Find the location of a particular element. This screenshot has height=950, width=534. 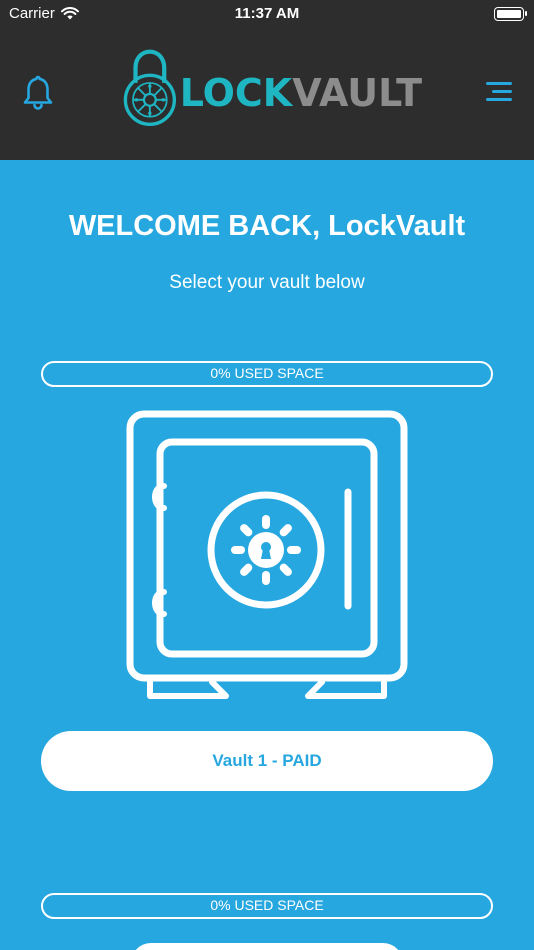

app-logo: LOCK VAULT is located at coordinates (272, 88).